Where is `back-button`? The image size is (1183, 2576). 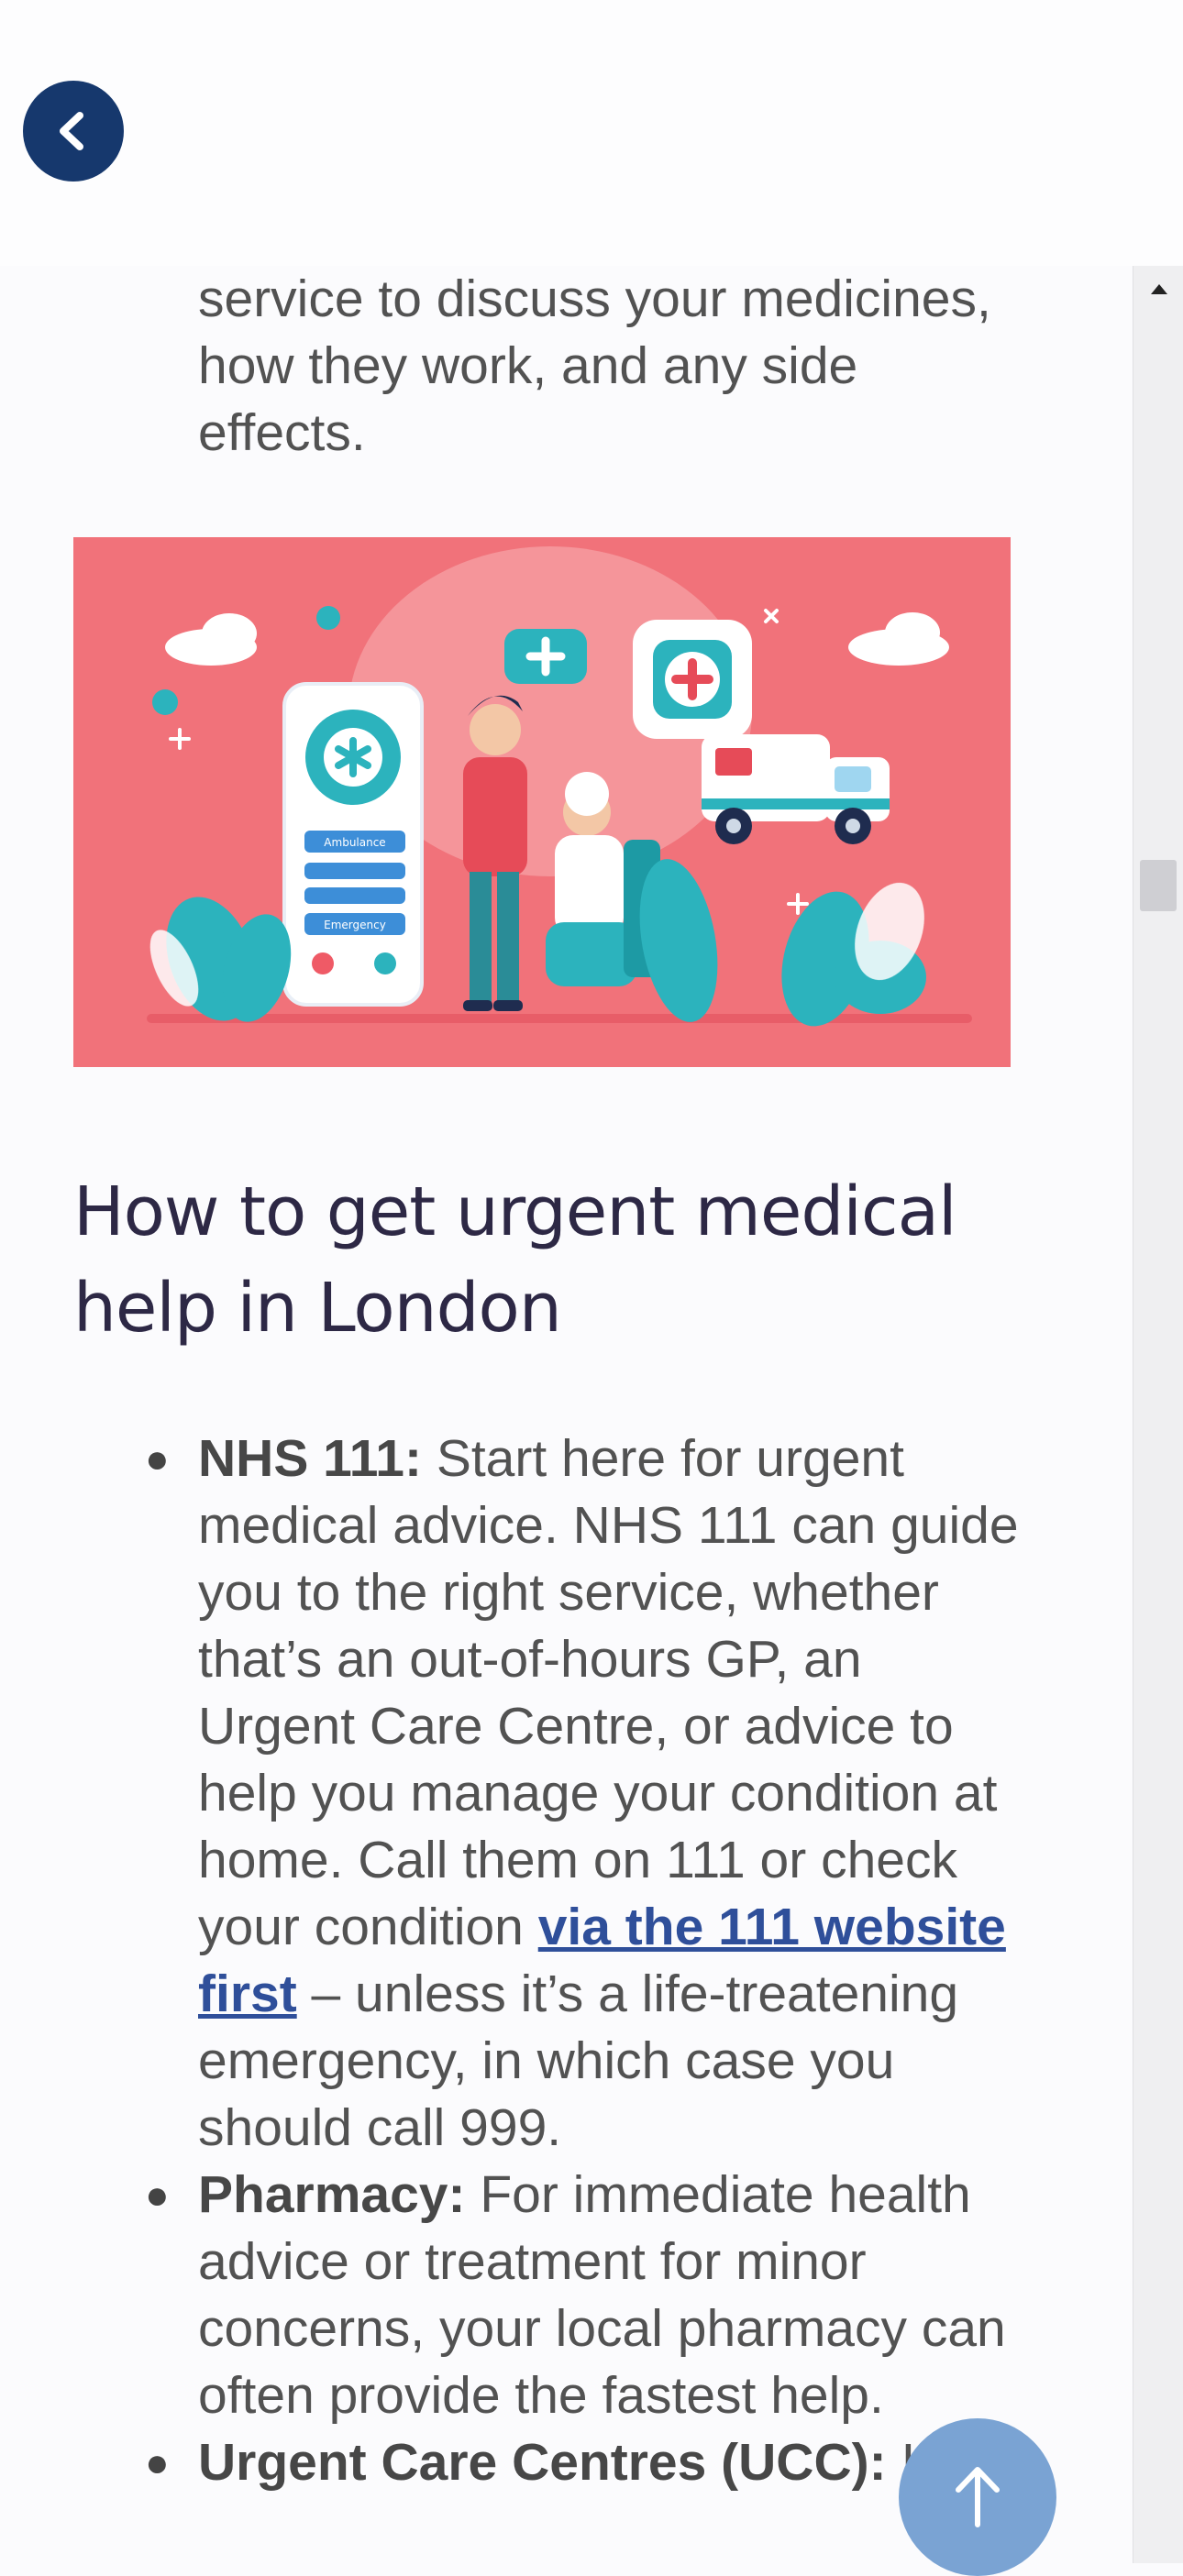
back-button is located at coordinates (73, 131).